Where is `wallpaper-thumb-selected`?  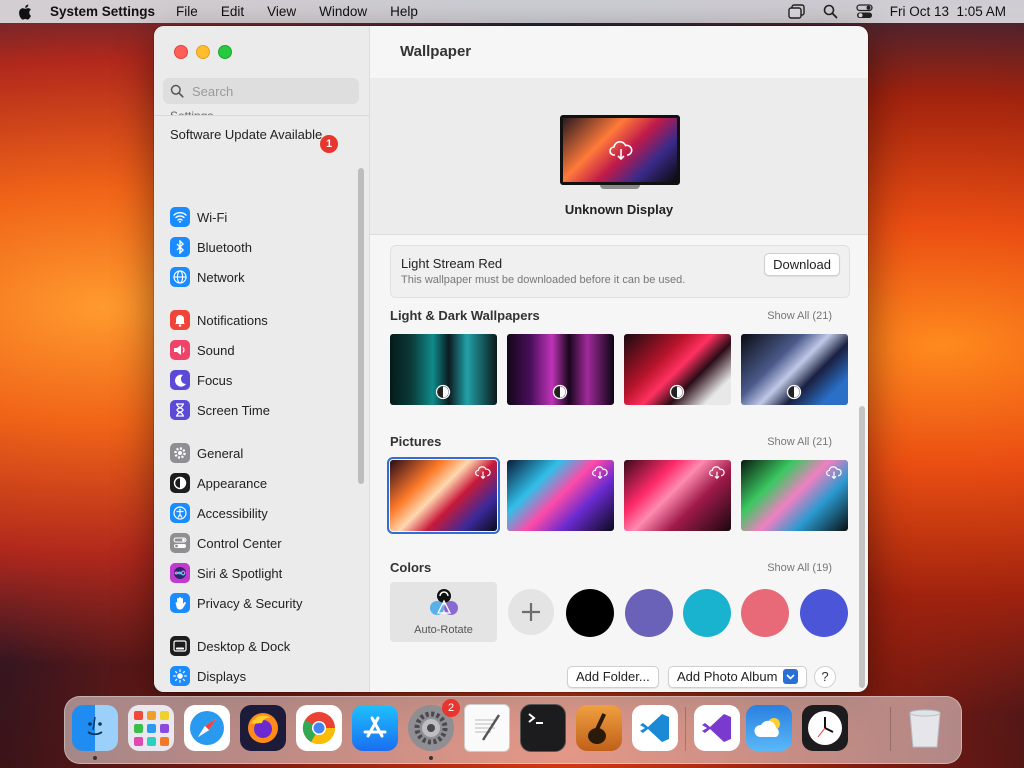 wallpaper-thumb-selected is located at coordinates (443, 495).